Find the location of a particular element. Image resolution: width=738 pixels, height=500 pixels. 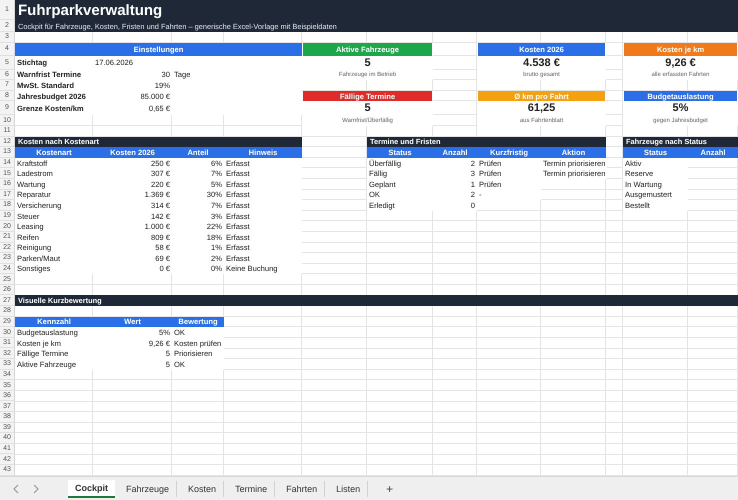

chevron-right-icon is located at coordinates (36, 489).